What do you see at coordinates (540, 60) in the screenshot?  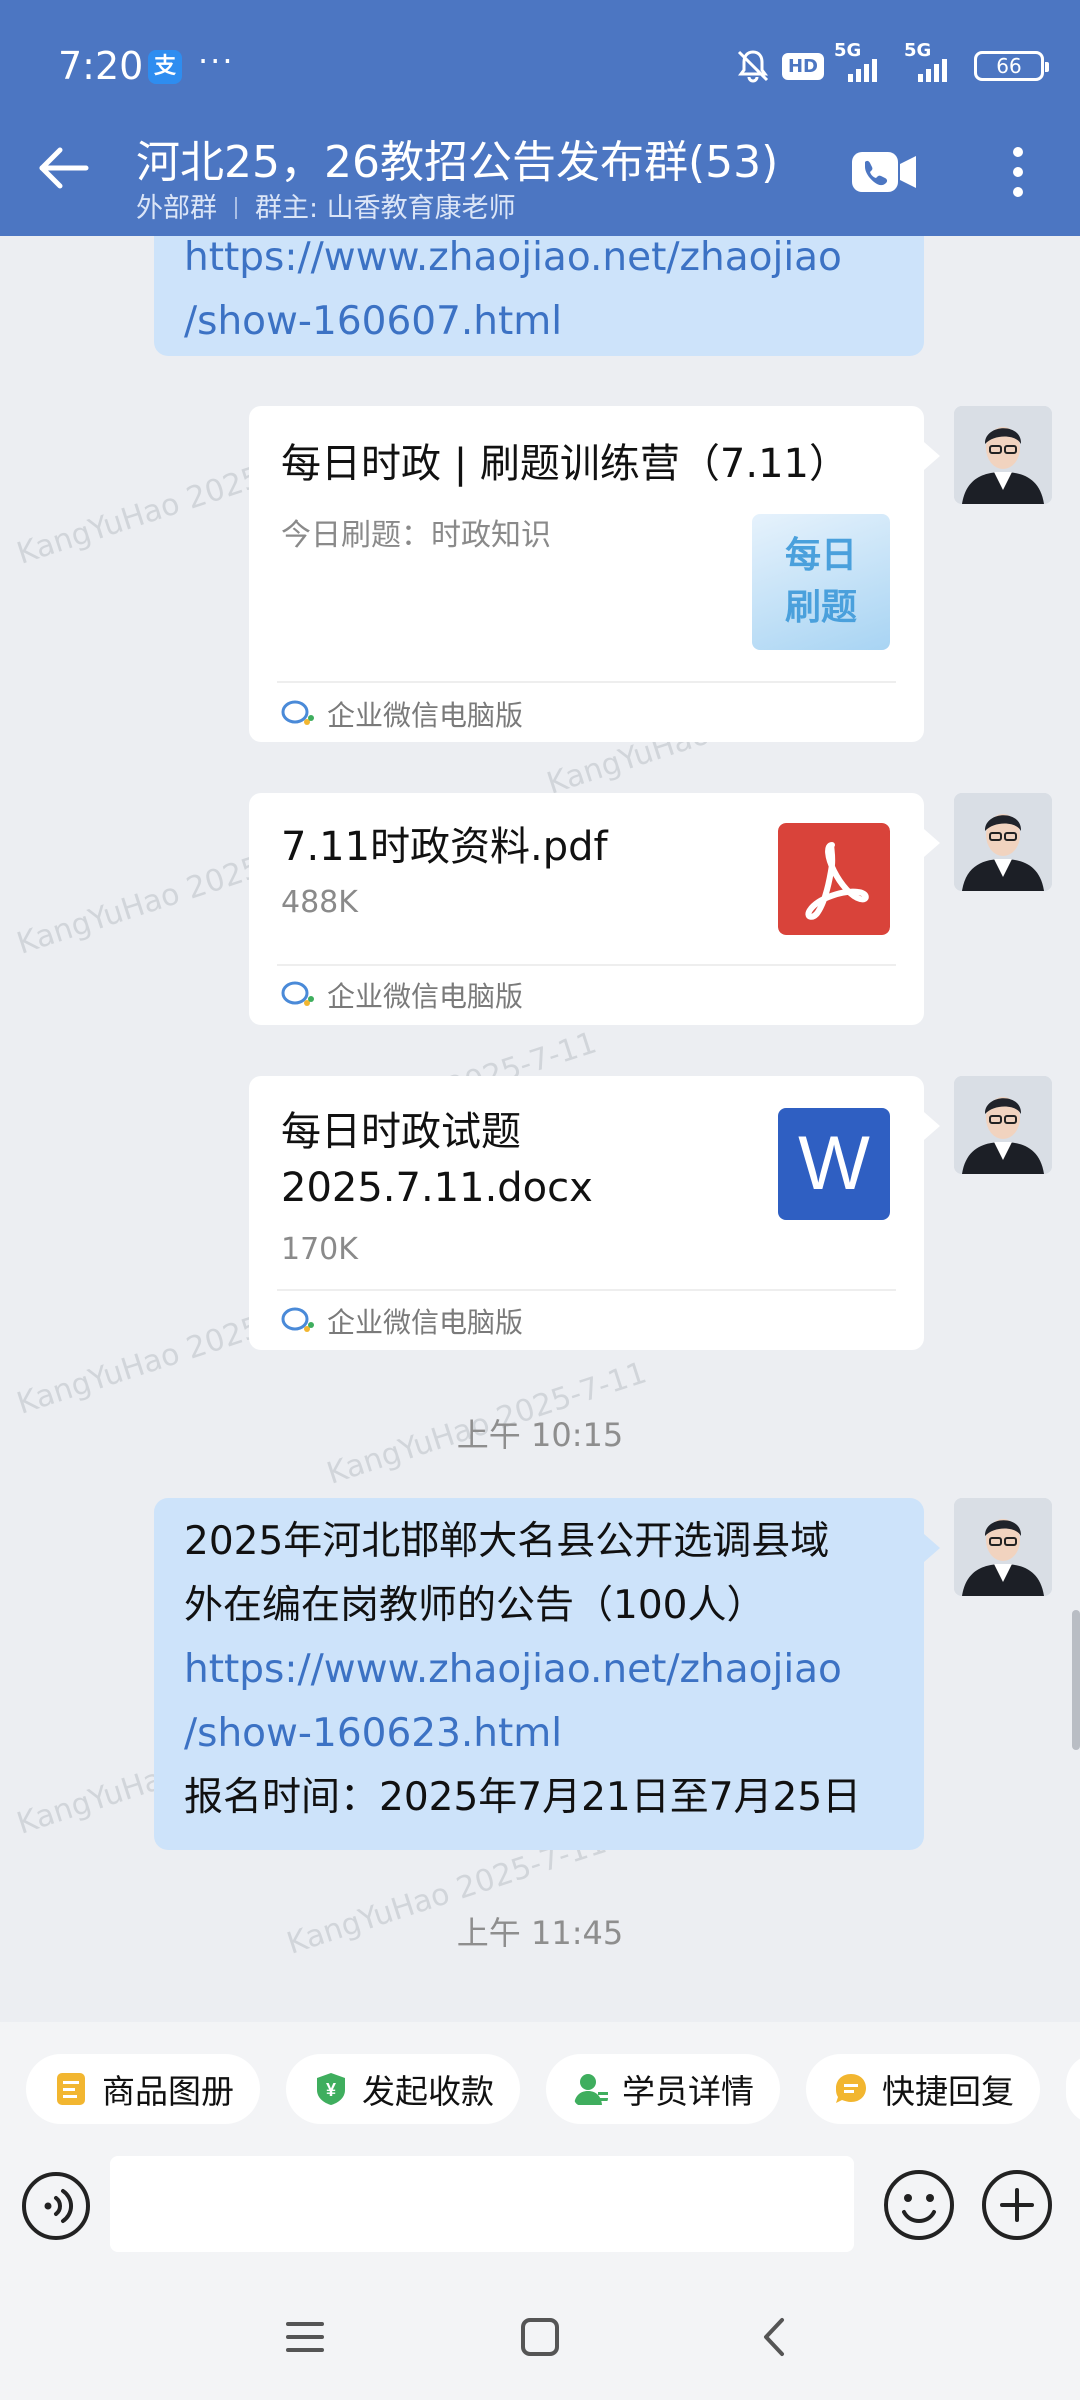 I see `status-bar: 7:20 支 ··· HD 5G 5G 66` at bounding box center [540, 60].